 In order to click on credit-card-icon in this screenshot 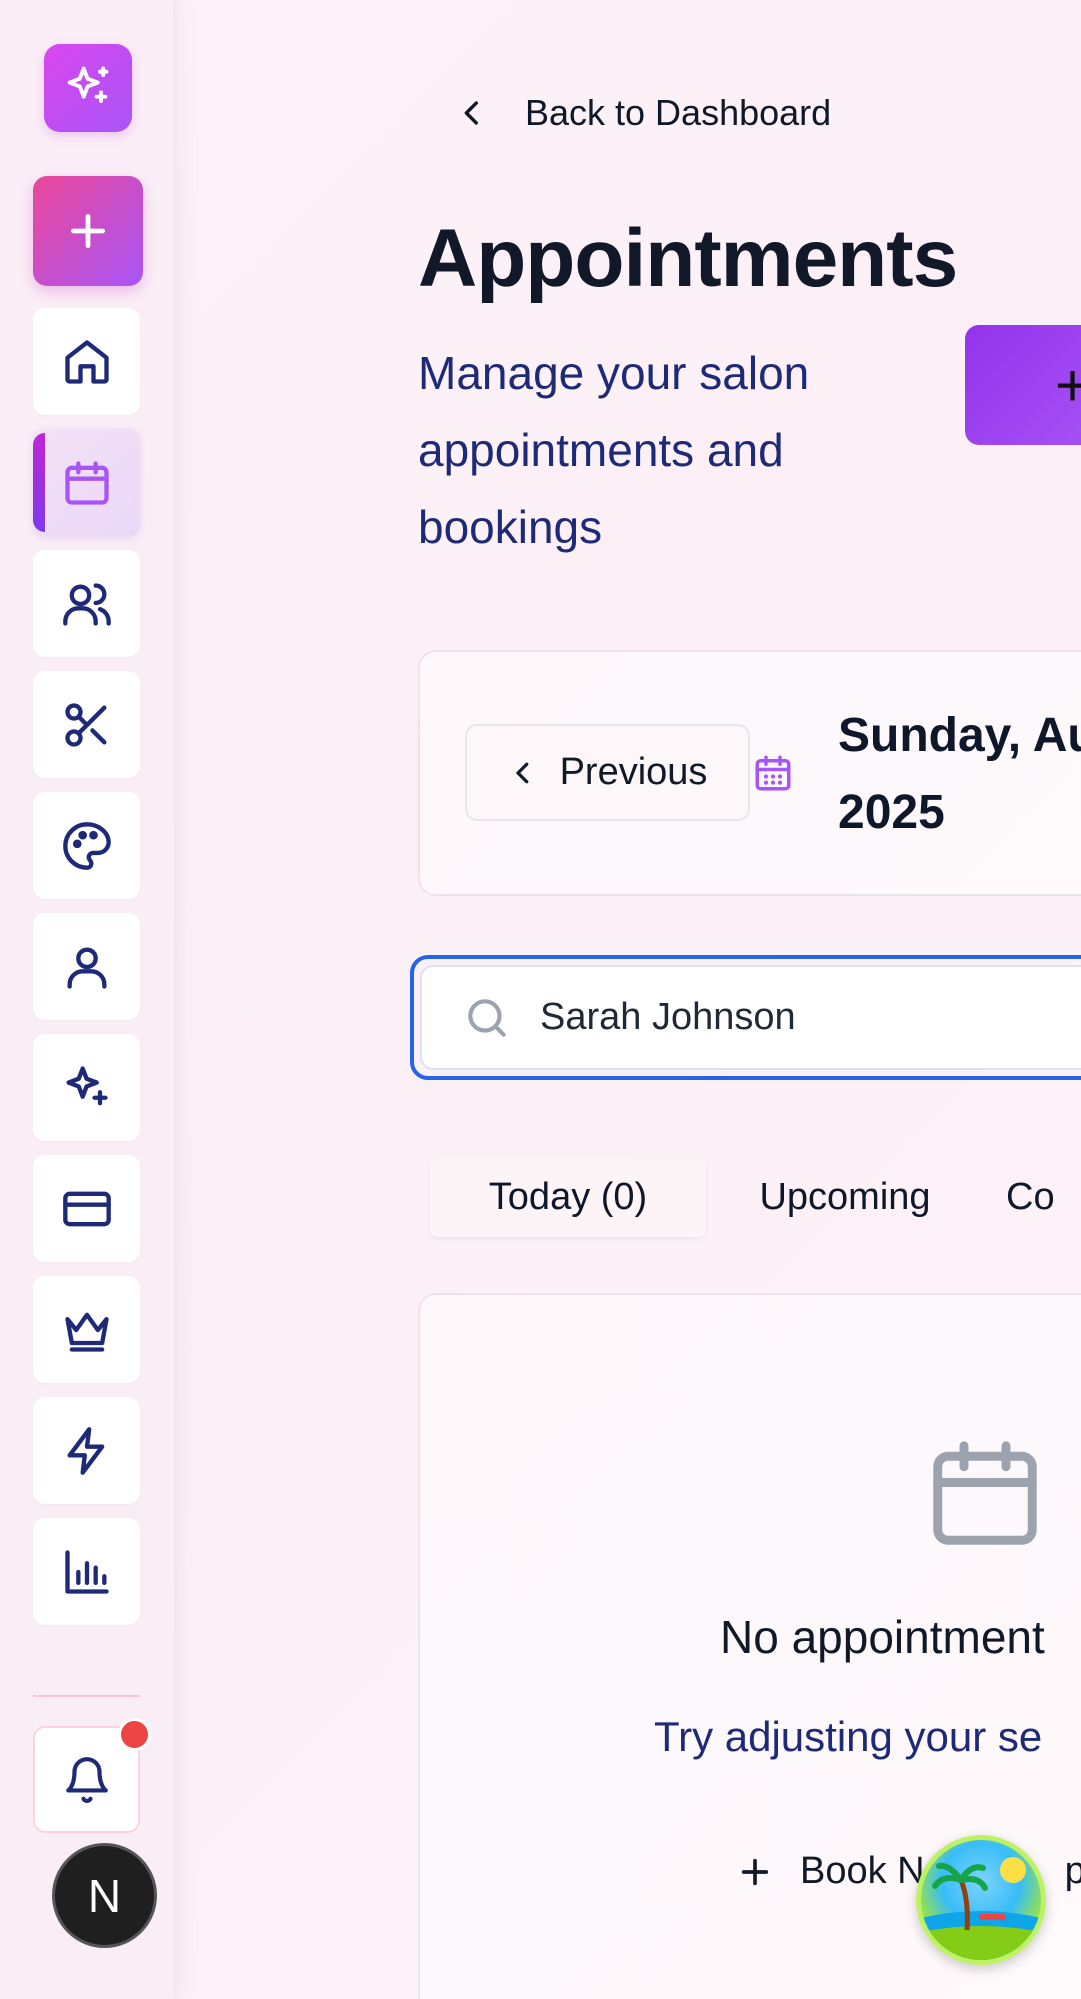, I will do `click(86, 1208)`.